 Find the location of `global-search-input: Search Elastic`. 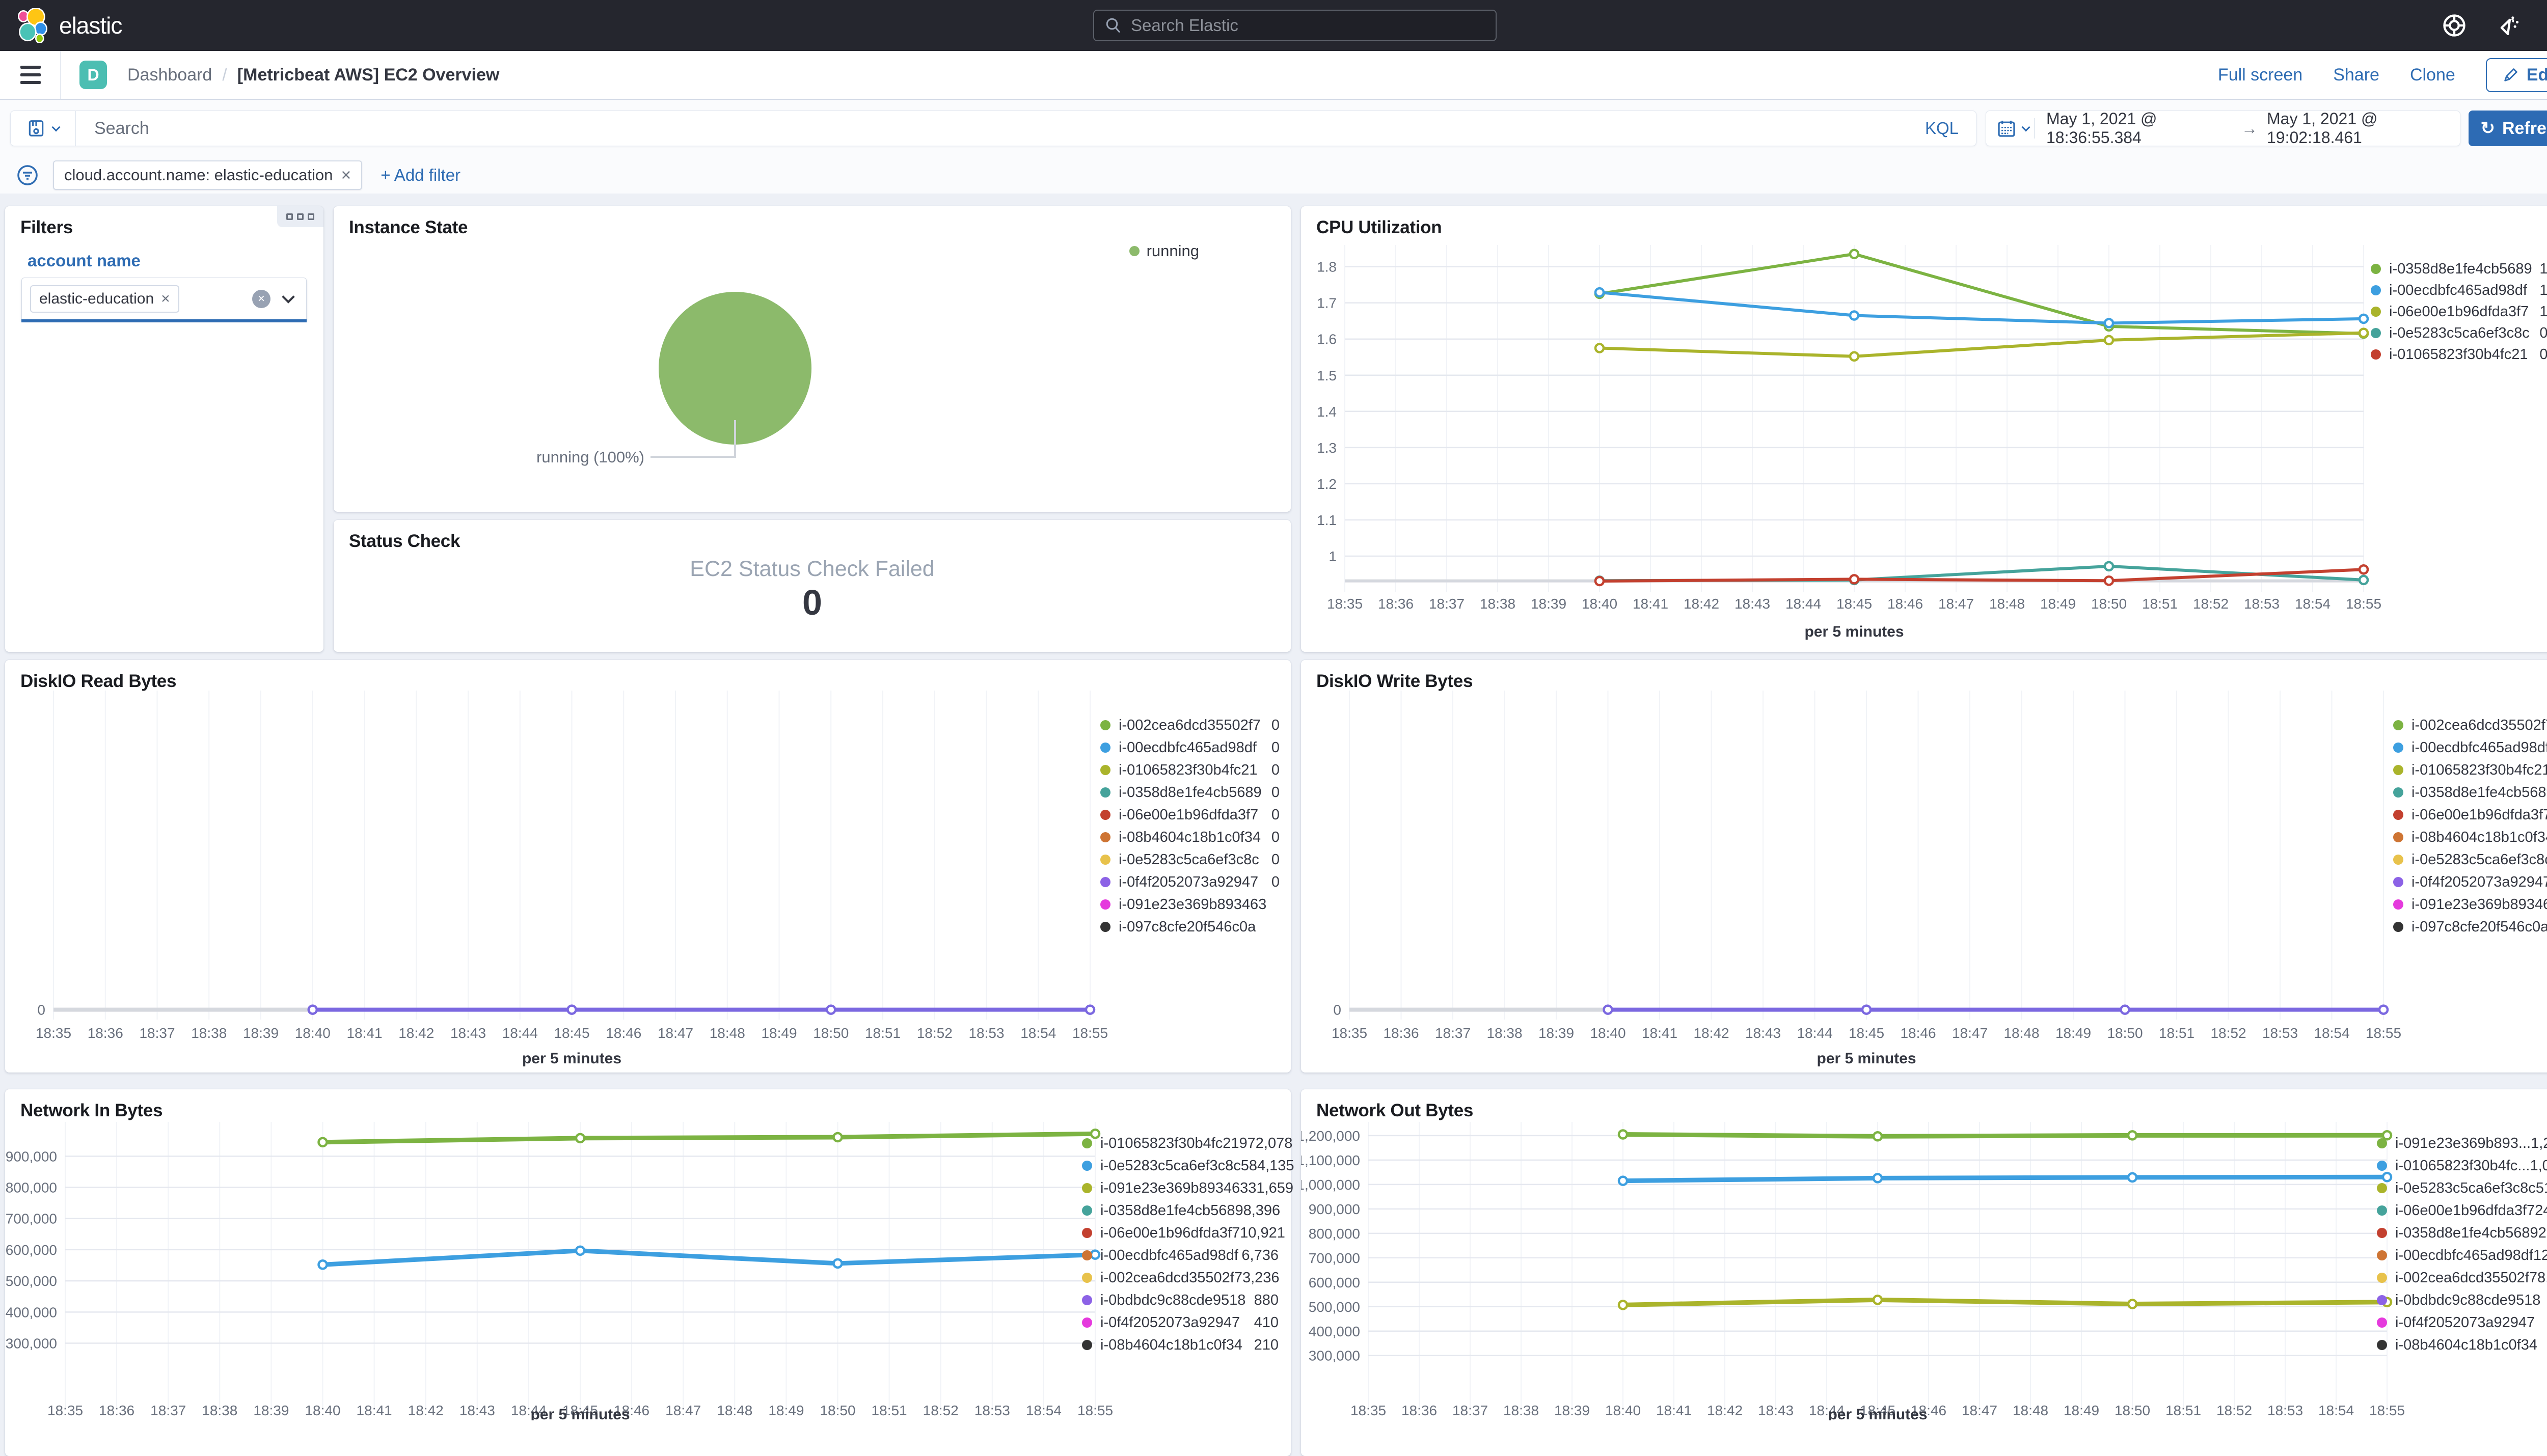

global-search-input: Search Elastic is located at coordinates (1295, 25).